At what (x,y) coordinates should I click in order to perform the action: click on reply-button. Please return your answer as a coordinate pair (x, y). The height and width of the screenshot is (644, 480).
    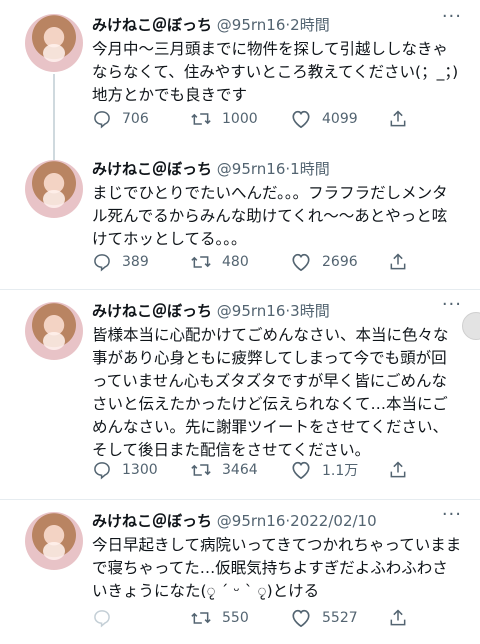
    Looking at the image, I should click on (107, 618).